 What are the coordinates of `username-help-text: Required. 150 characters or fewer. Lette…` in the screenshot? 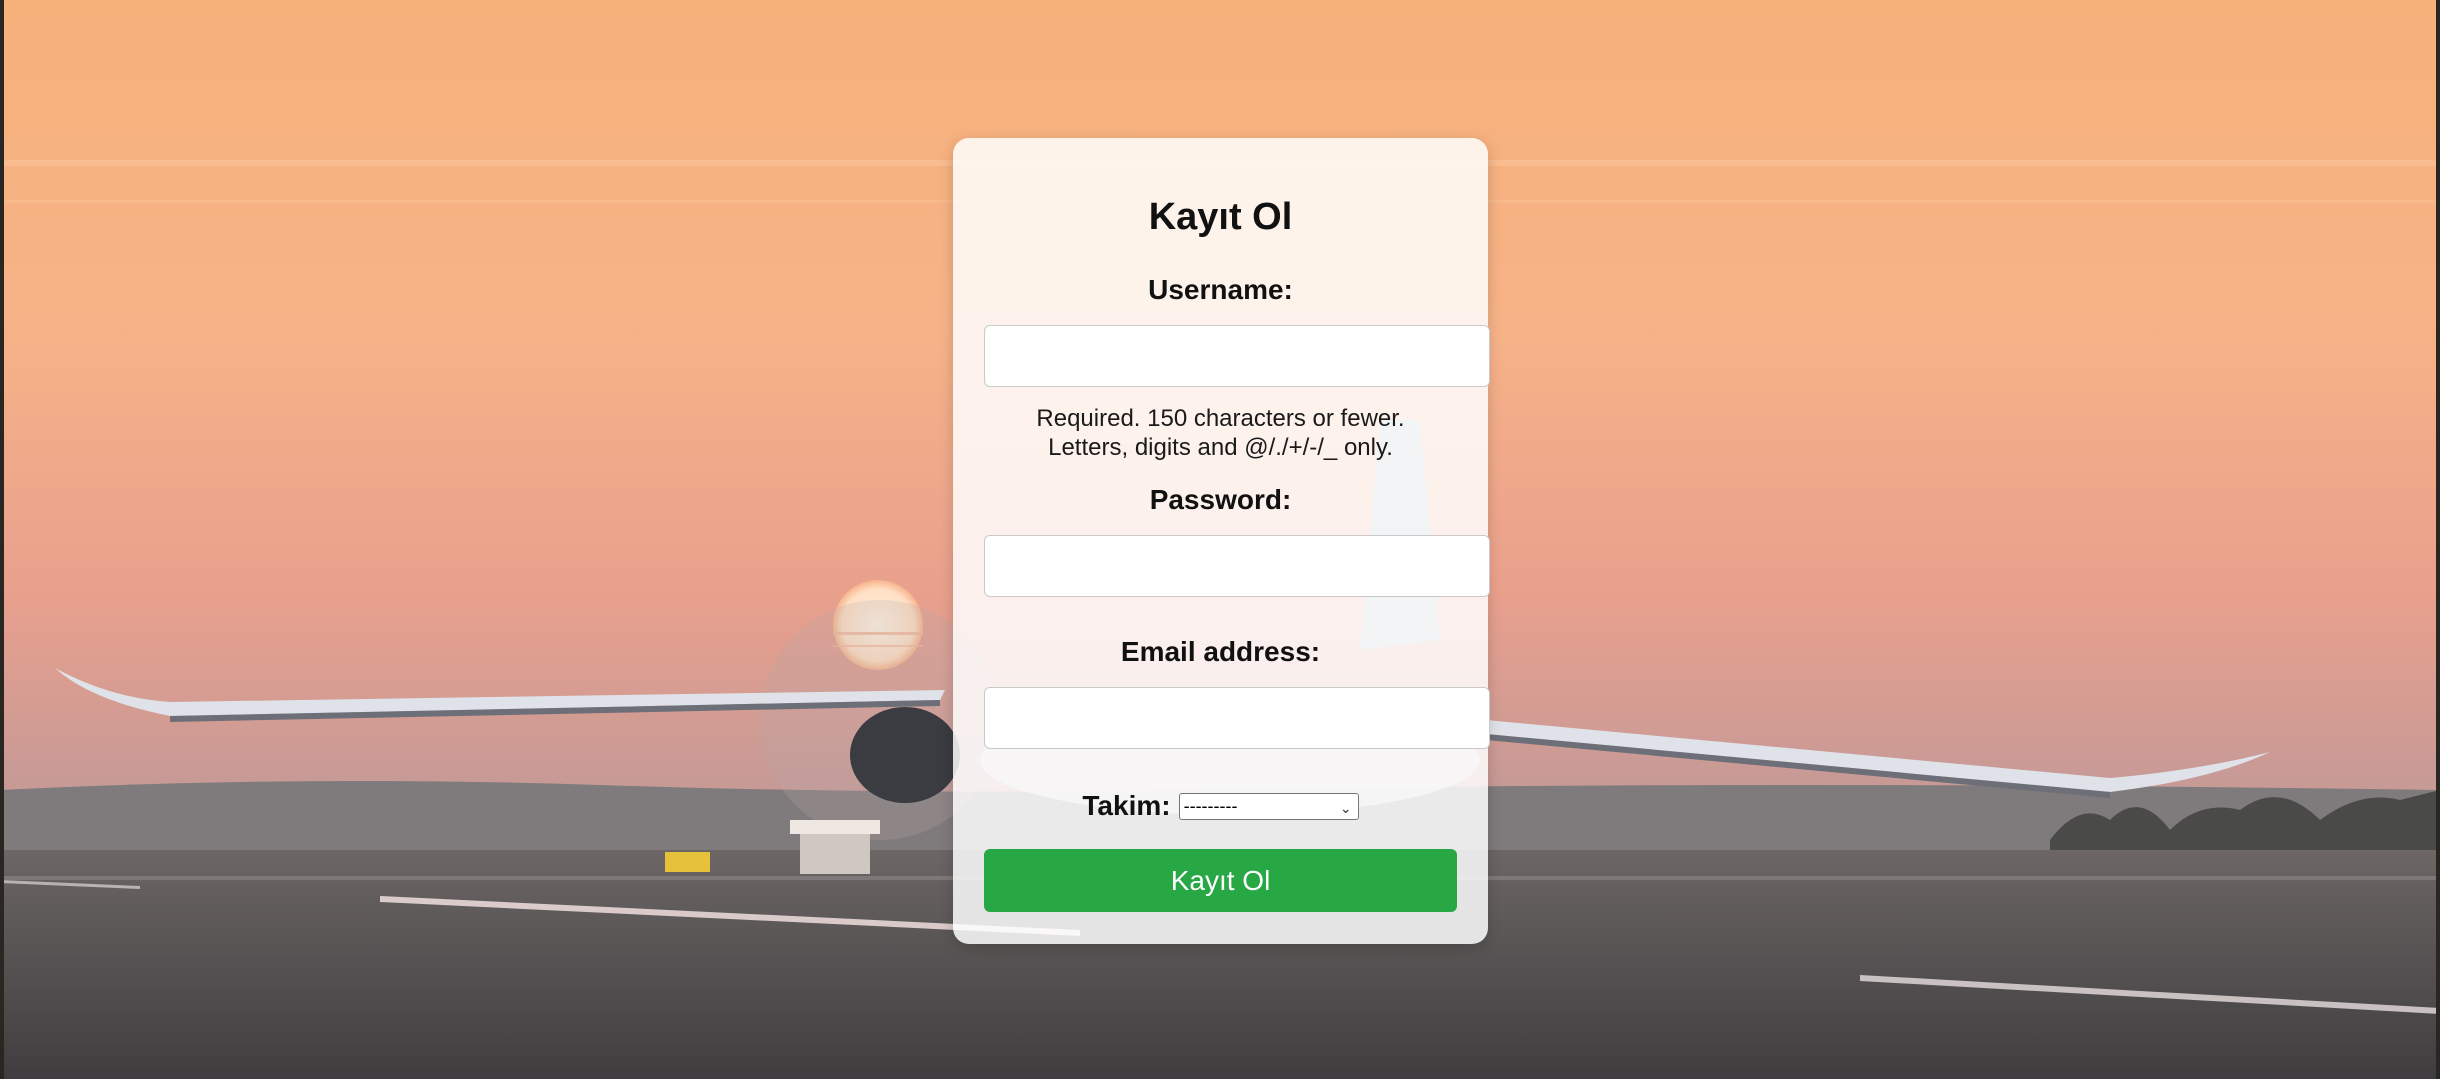 It's located at (1220, 433).